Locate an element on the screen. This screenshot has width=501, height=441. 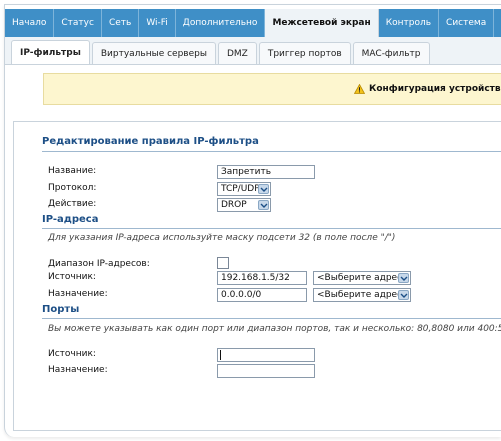
nav-tab-wifi: Wi-Fi is located at coordinates (157, 23).